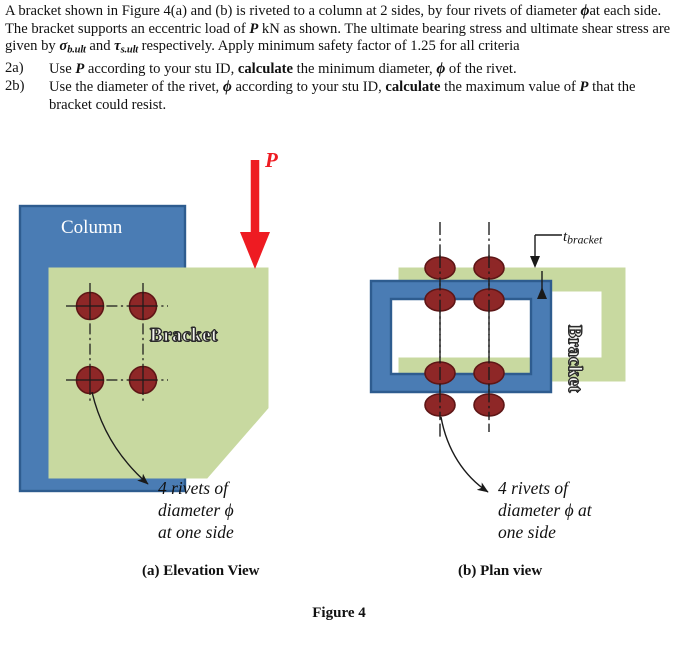  I want to click on q2b-phi-symbol: ϕ, so click(227, 87).